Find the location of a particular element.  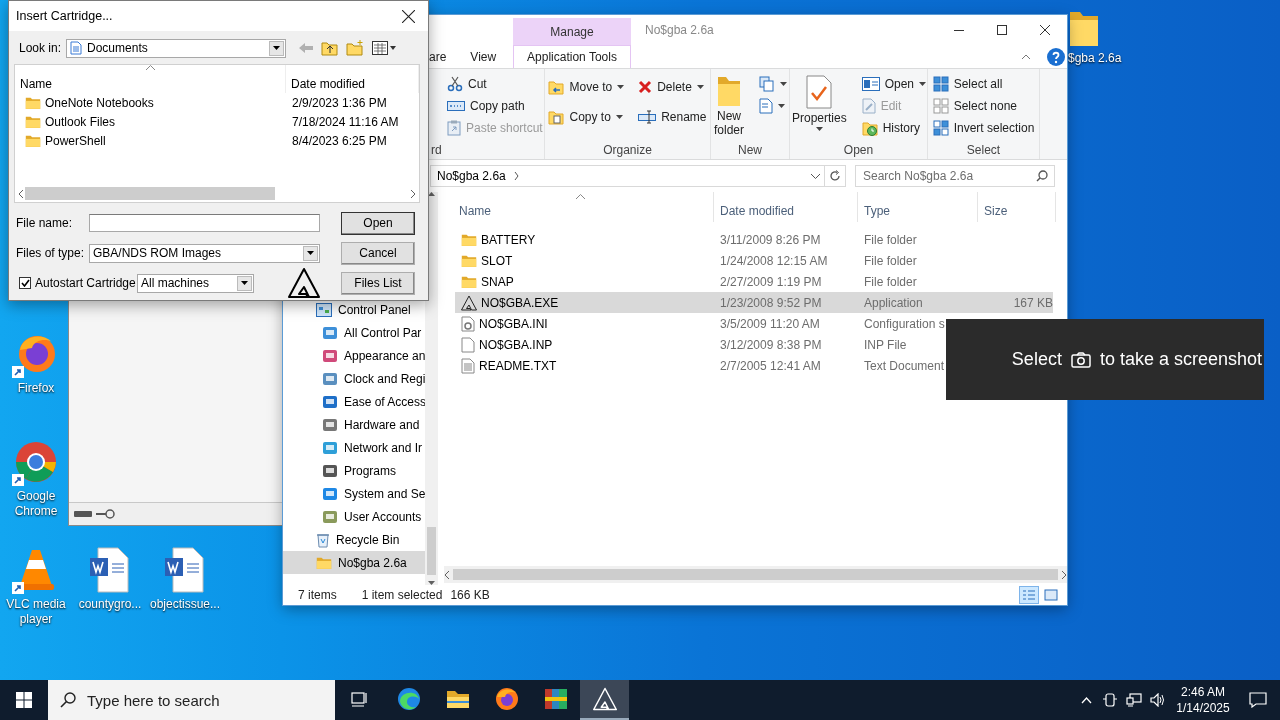

file-row: OneNote Notebooks 2/9/2023 1:36 PM is located at coordinates (217, 102).